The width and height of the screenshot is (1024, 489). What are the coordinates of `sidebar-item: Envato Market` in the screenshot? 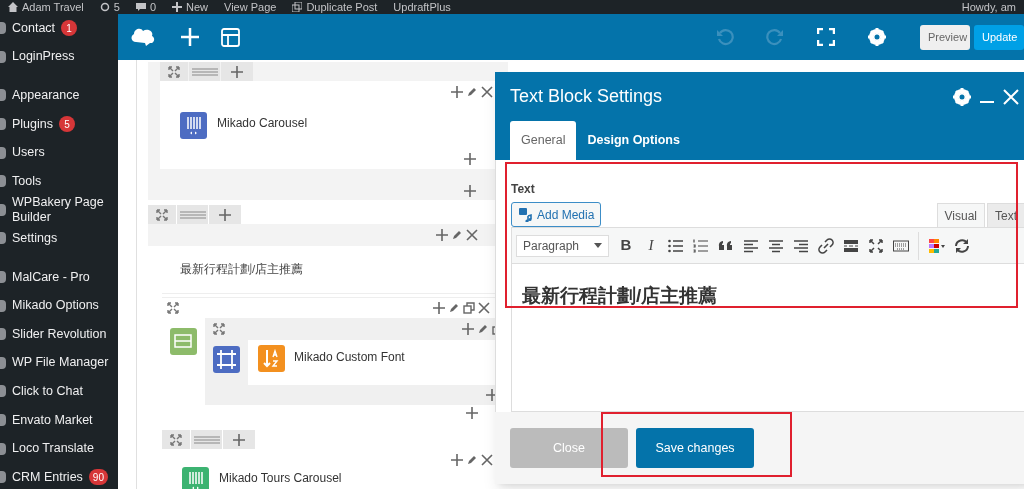 It's located at (59, 420).